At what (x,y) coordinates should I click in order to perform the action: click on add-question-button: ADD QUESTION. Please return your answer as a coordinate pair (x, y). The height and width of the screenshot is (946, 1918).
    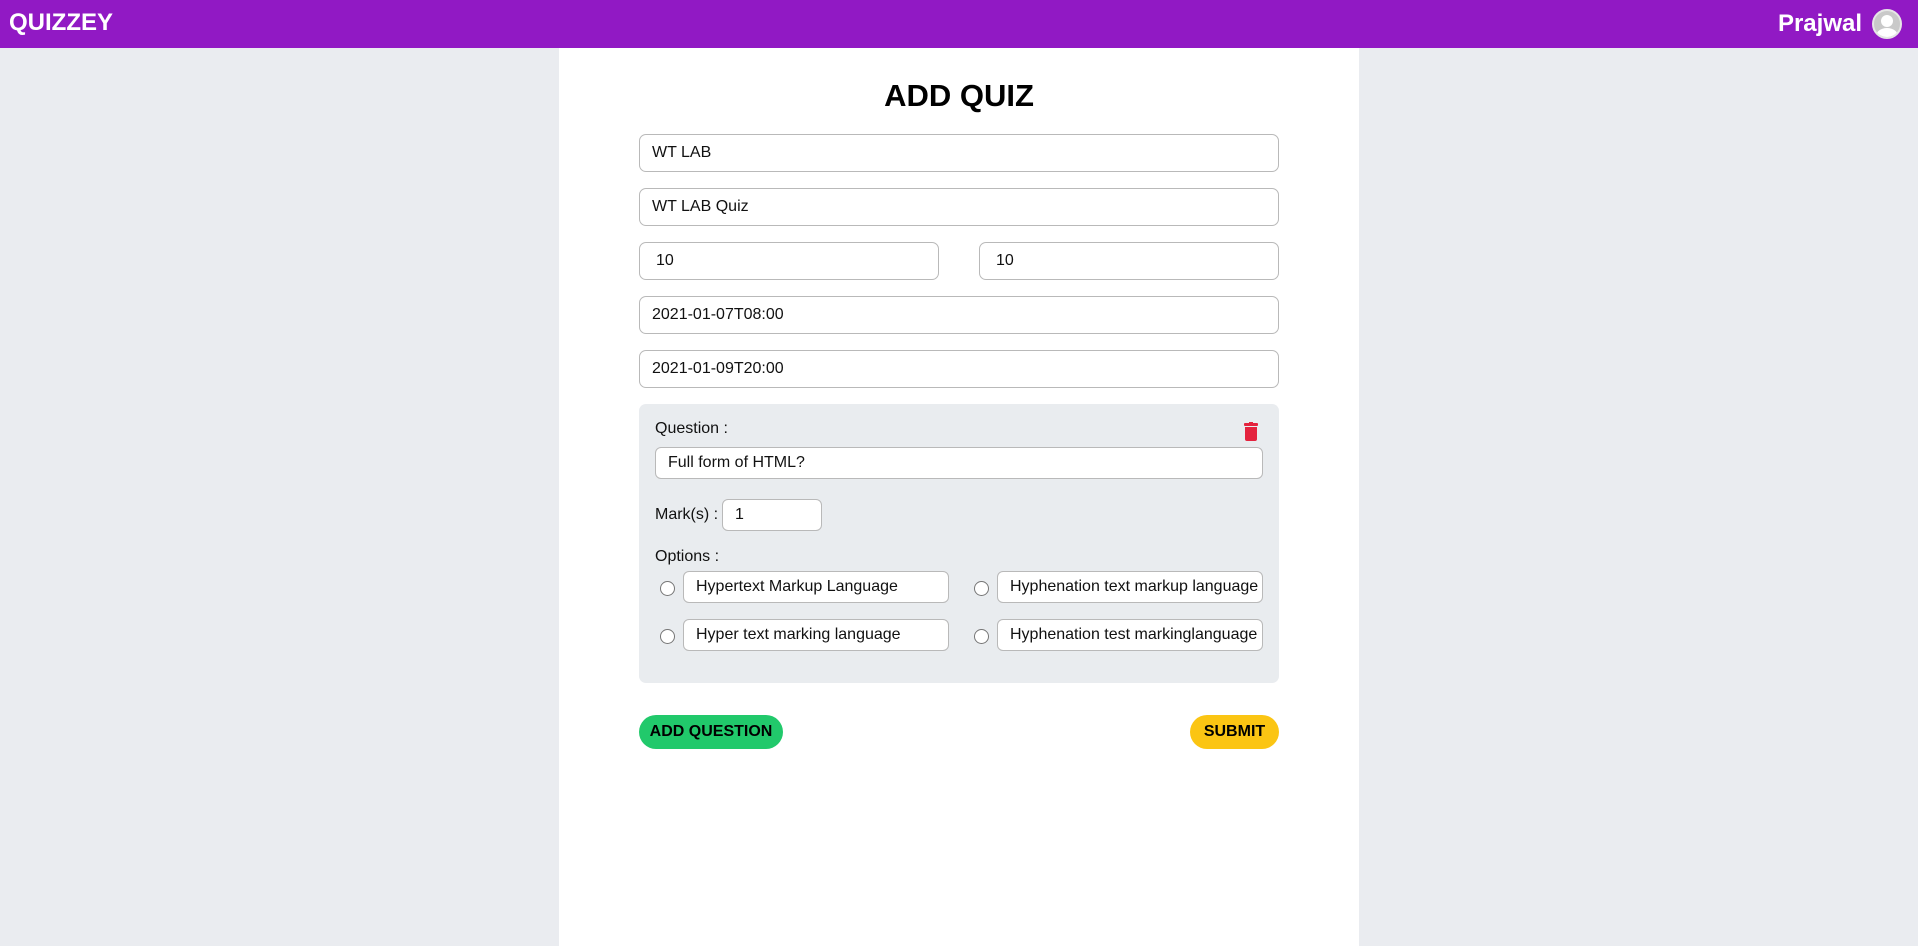
    Looking at the image, I should click on (711, 732).